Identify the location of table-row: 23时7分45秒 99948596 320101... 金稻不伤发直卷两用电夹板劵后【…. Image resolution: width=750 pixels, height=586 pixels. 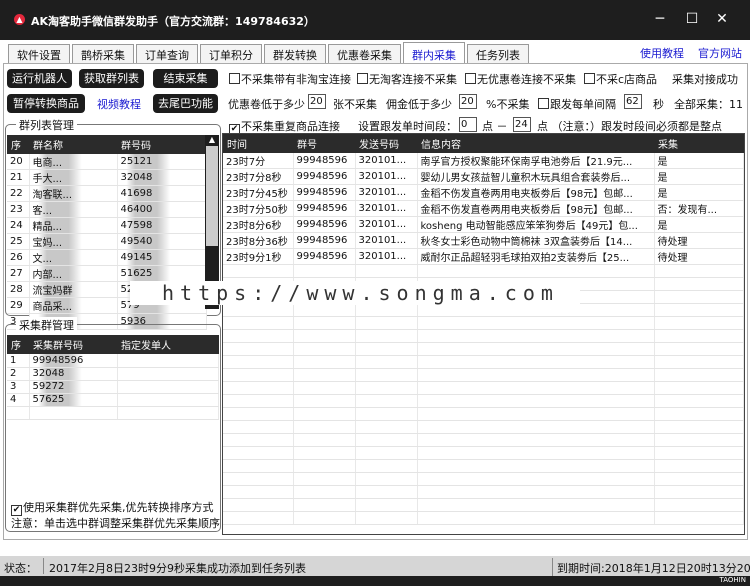
(483, 192).